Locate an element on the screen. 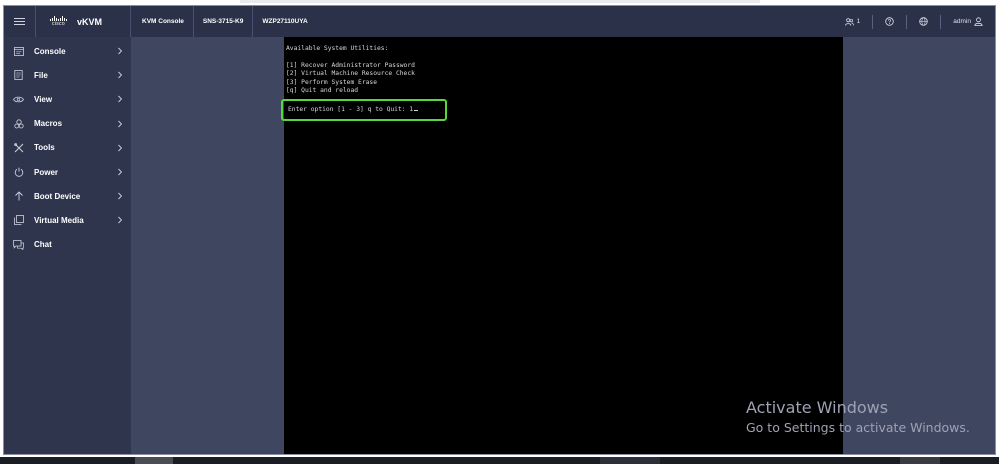  sidebar-item-power: Power is located at coordinates (67, 172).